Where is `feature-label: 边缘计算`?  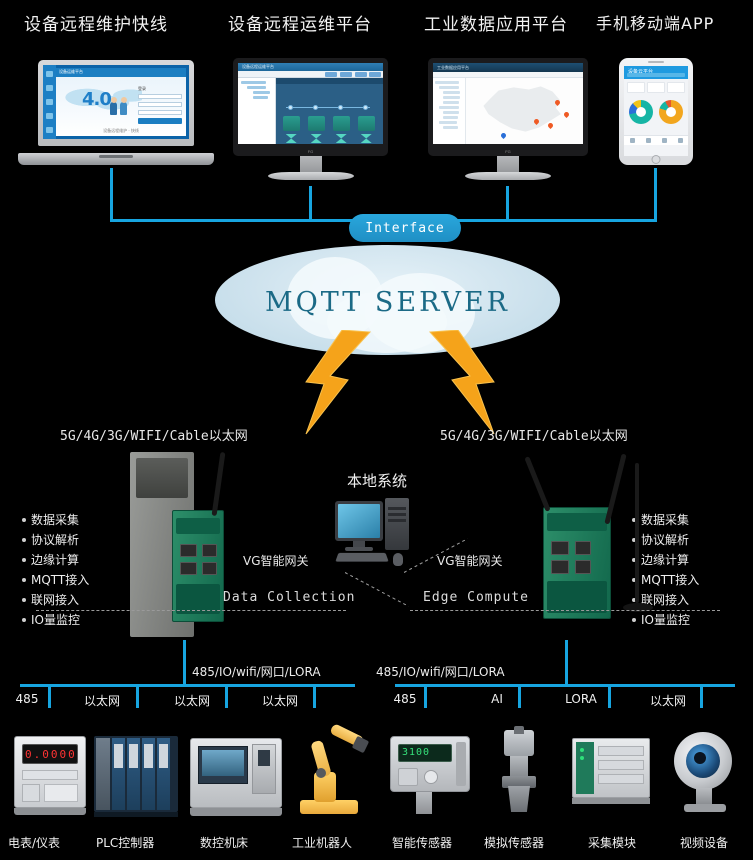 feature-label: 边缘计算 is located at coordinates (55, 560).